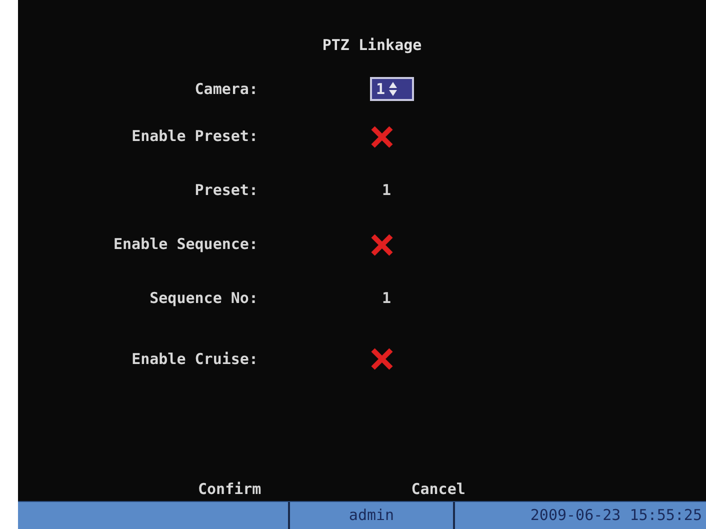 The image size is (706, 529). I want to click on date-time: 2009-06-23 15:55:25, so click(616, 515).